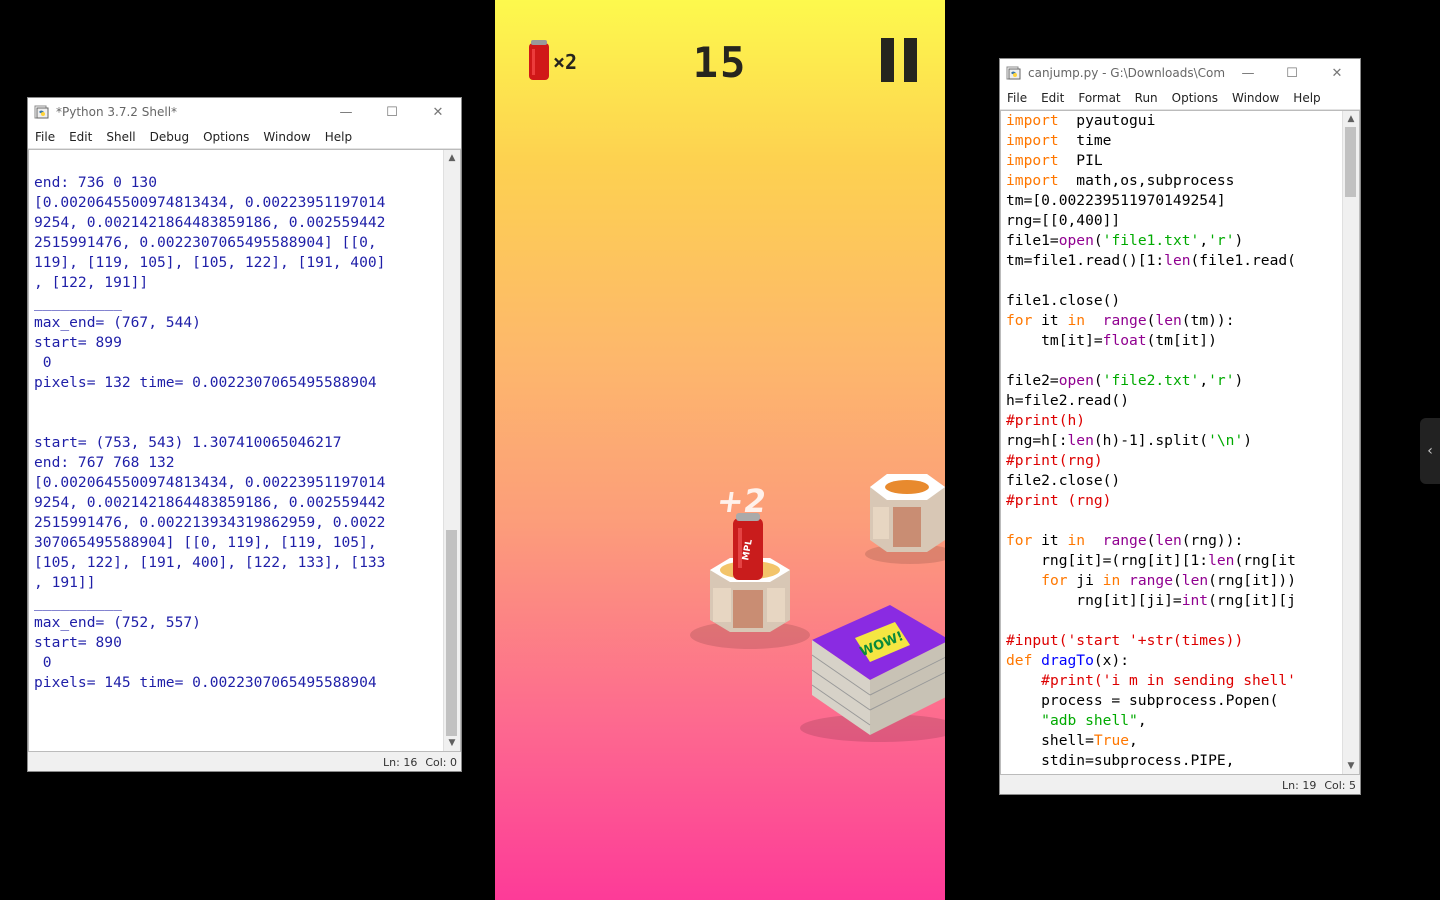 Image resolution: width=1440 pixels, height=900 pixels. What do you see at coordinates (1182, 221) in the screenshot?
I see `code-line: rng=[[0,400]]` at bounding box center [1182, 221].